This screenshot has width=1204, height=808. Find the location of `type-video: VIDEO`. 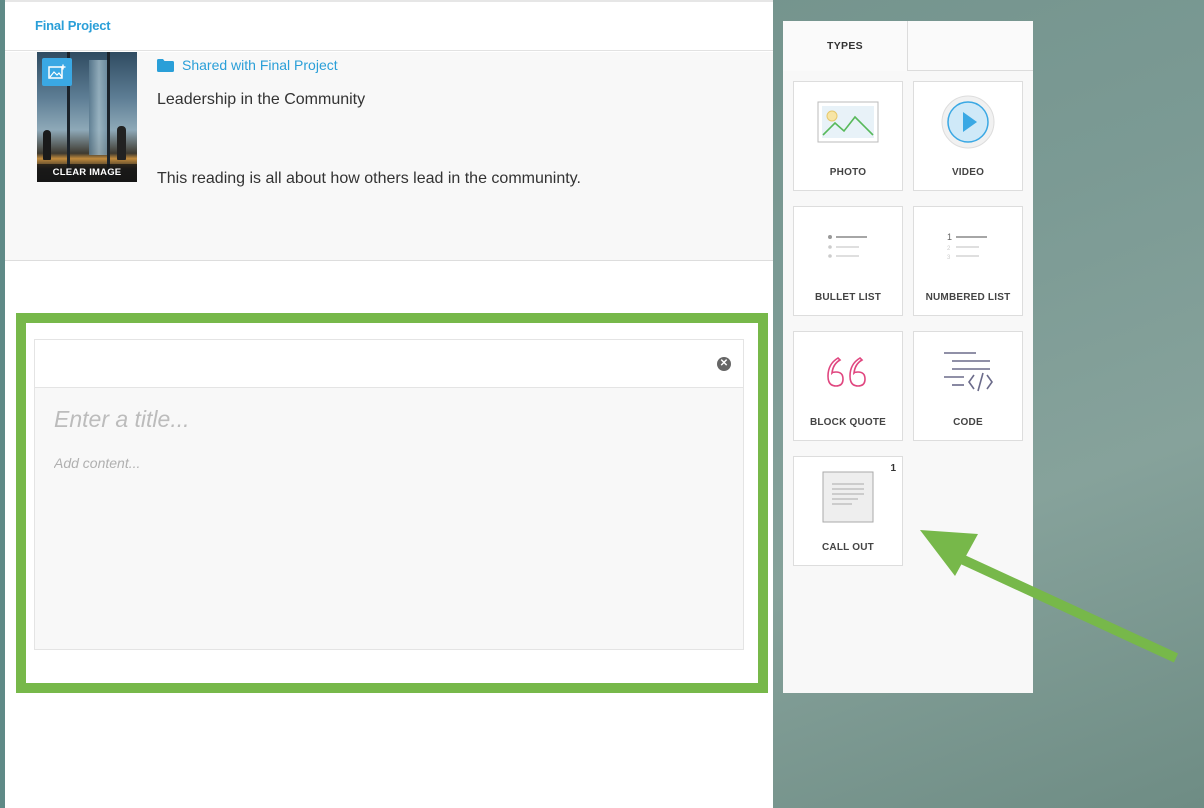

type-video: VIDEO is located at coordinates (968, 136).